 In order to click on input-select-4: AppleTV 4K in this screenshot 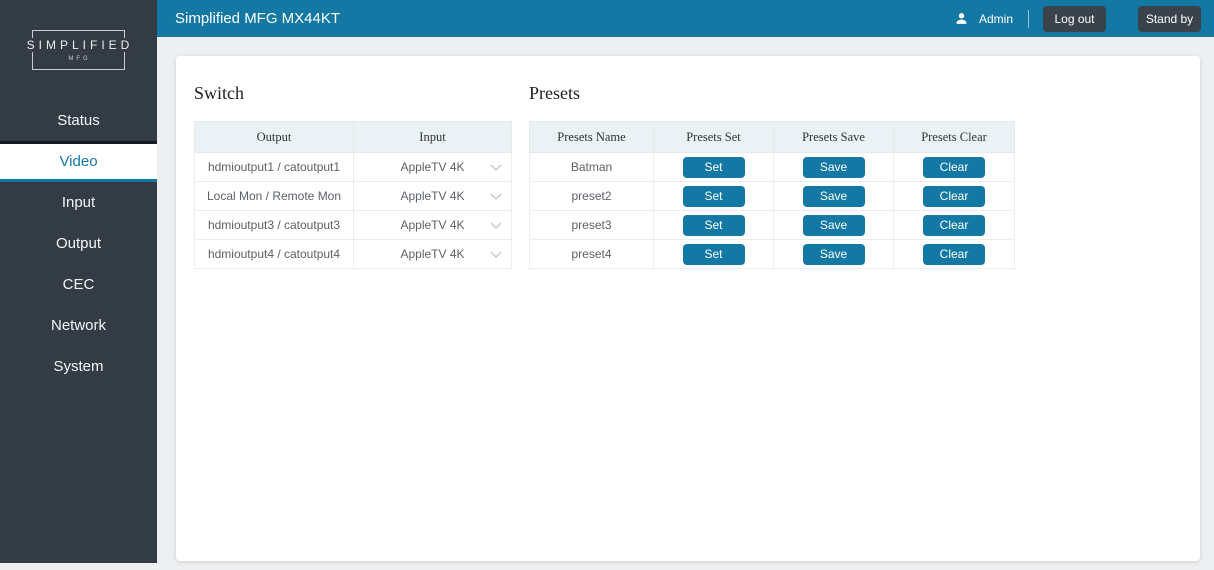, I will do `click(432, 254)`.